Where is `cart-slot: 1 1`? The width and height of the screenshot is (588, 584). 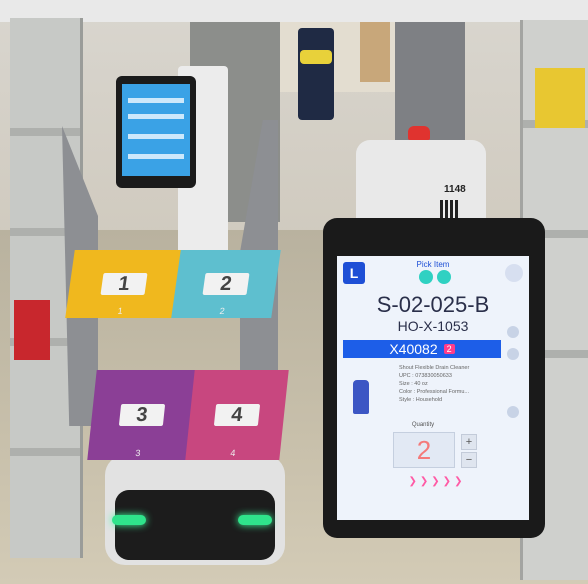
cart-slot: 1 1 is located at coordinates (124, 284).